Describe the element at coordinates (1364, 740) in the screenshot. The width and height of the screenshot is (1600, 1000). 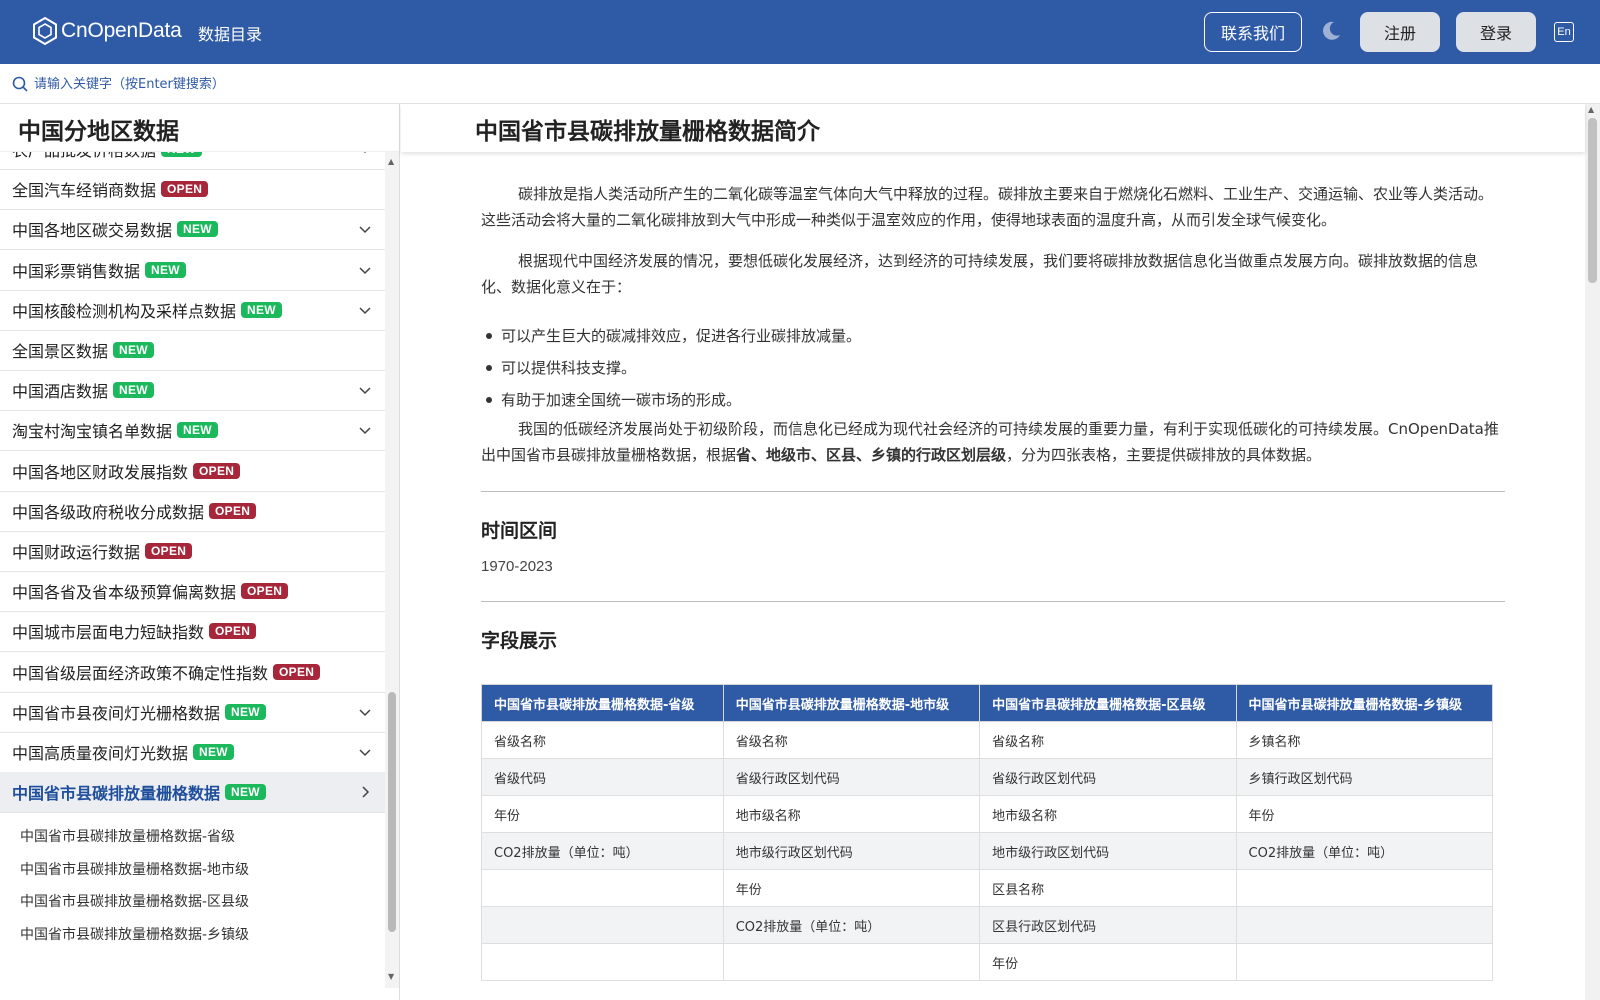
I see `table-cell: 乡镇名称` at that location.